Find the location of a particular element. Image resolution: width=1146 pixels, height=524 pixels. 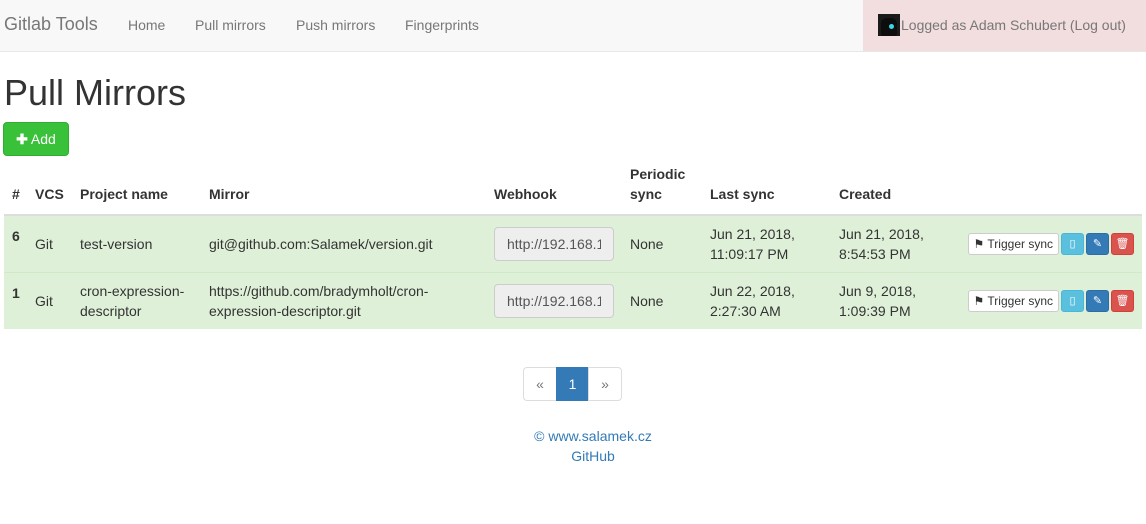

header-created: Created is located at coordinates (891, 186).